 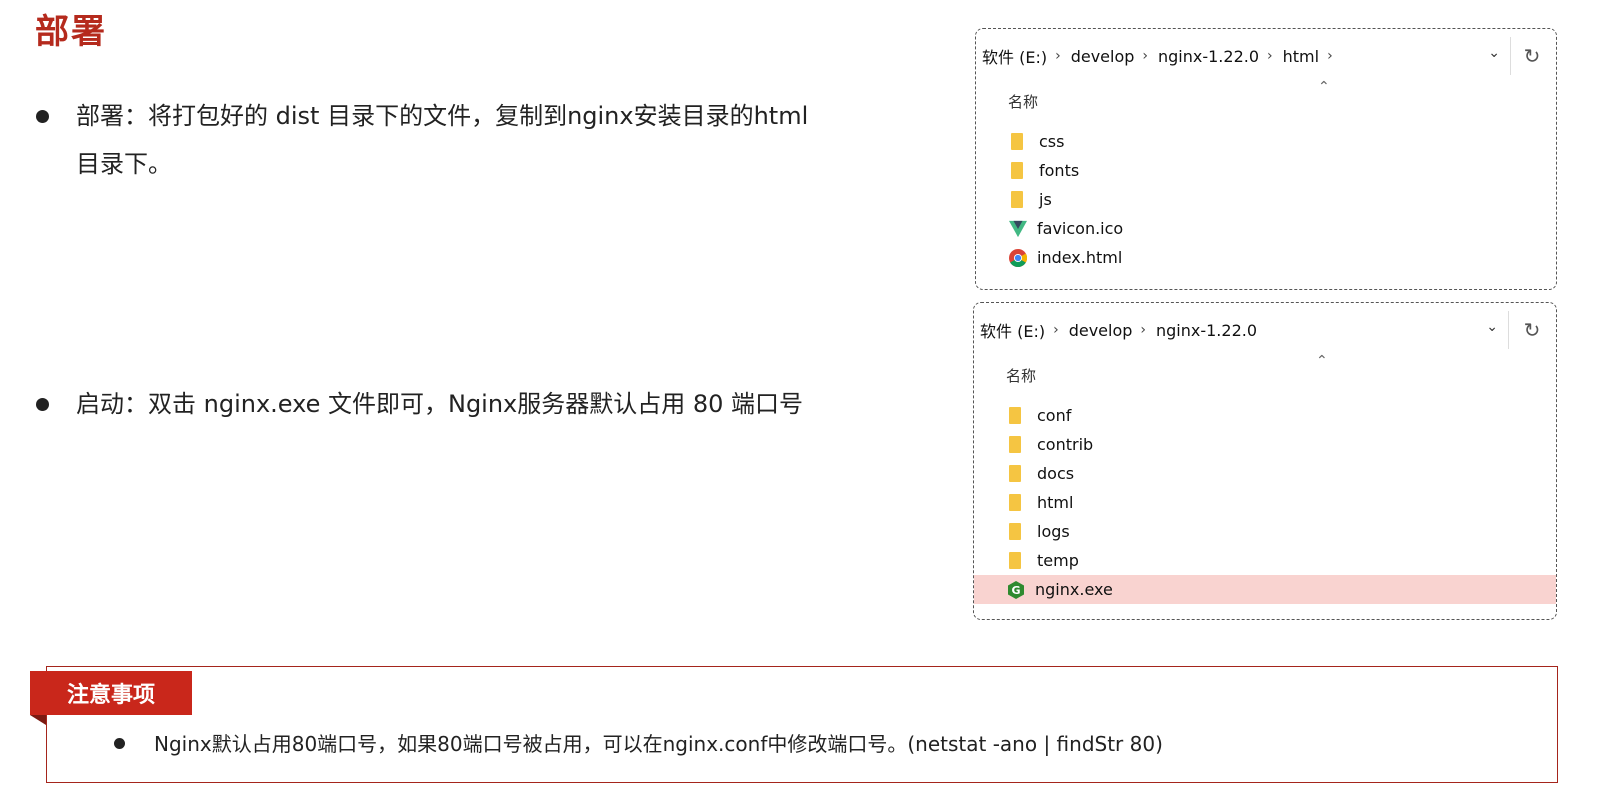 I want to click on file-name: js, so click(x=1045, y=199).